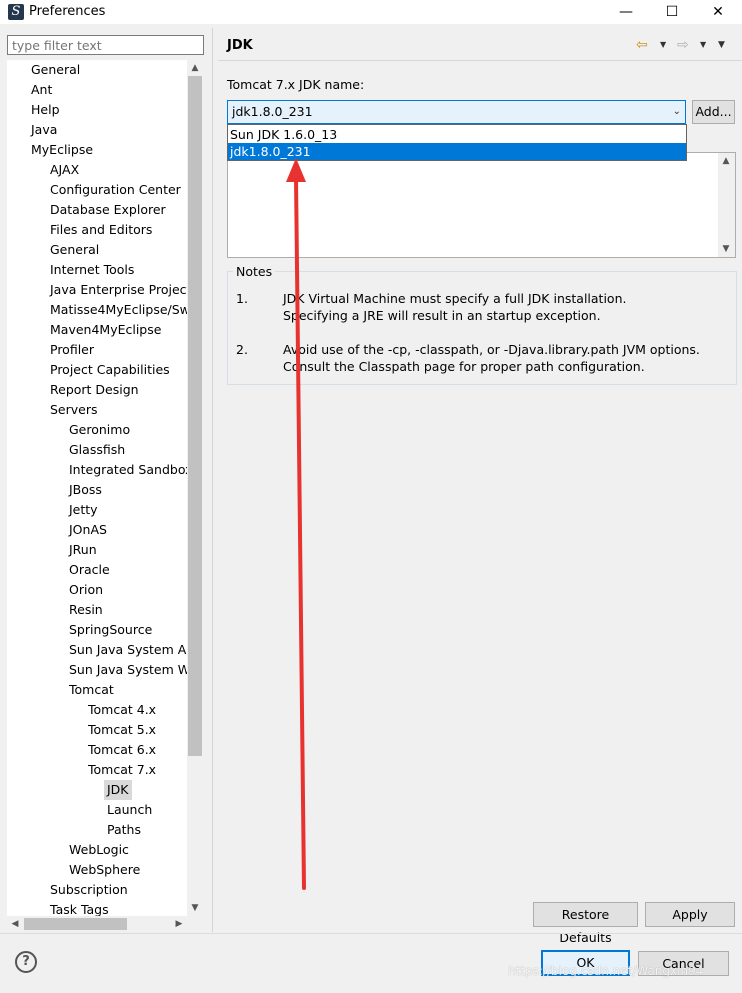 The height and width of the screenshot is (993, 742). Describe the element at coordinates (672, 12) in the screenshot. I see `maximize-button: ☐` at that location.